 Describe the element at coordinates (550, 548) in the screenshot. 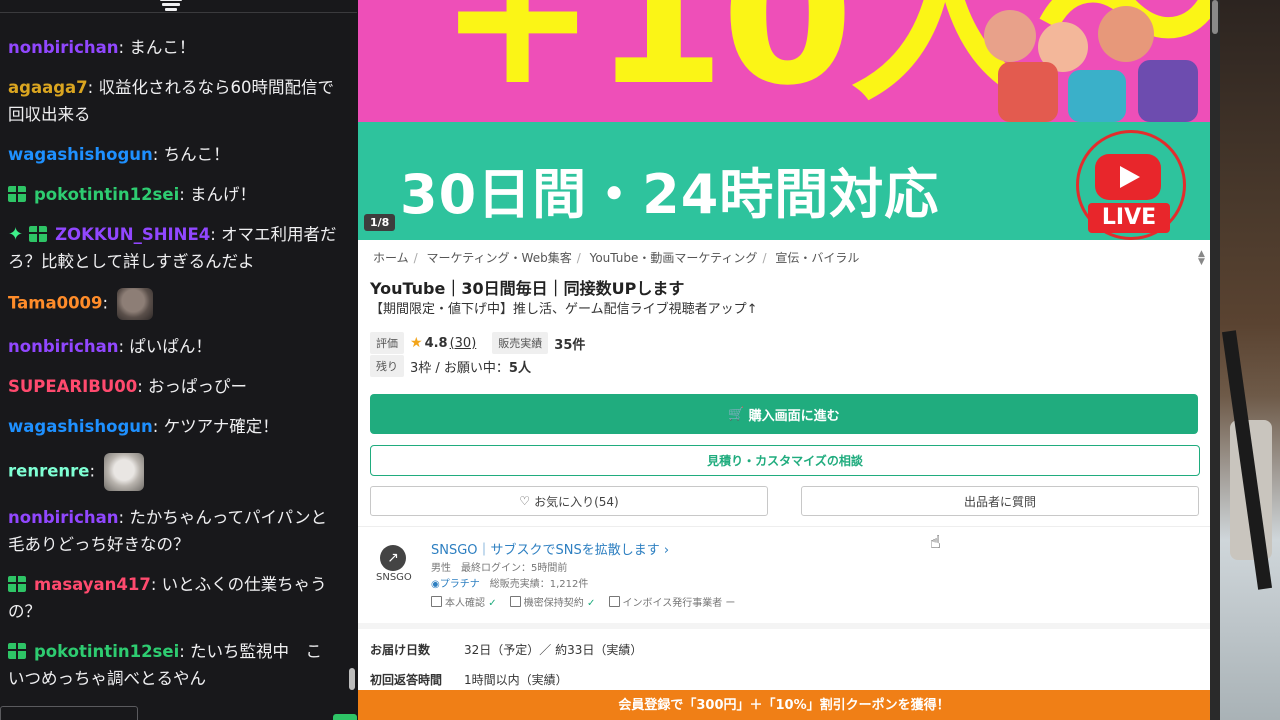

I see `seller-name-link: SNSGO｜サブスクでSNSを拡散します ›` at that location.